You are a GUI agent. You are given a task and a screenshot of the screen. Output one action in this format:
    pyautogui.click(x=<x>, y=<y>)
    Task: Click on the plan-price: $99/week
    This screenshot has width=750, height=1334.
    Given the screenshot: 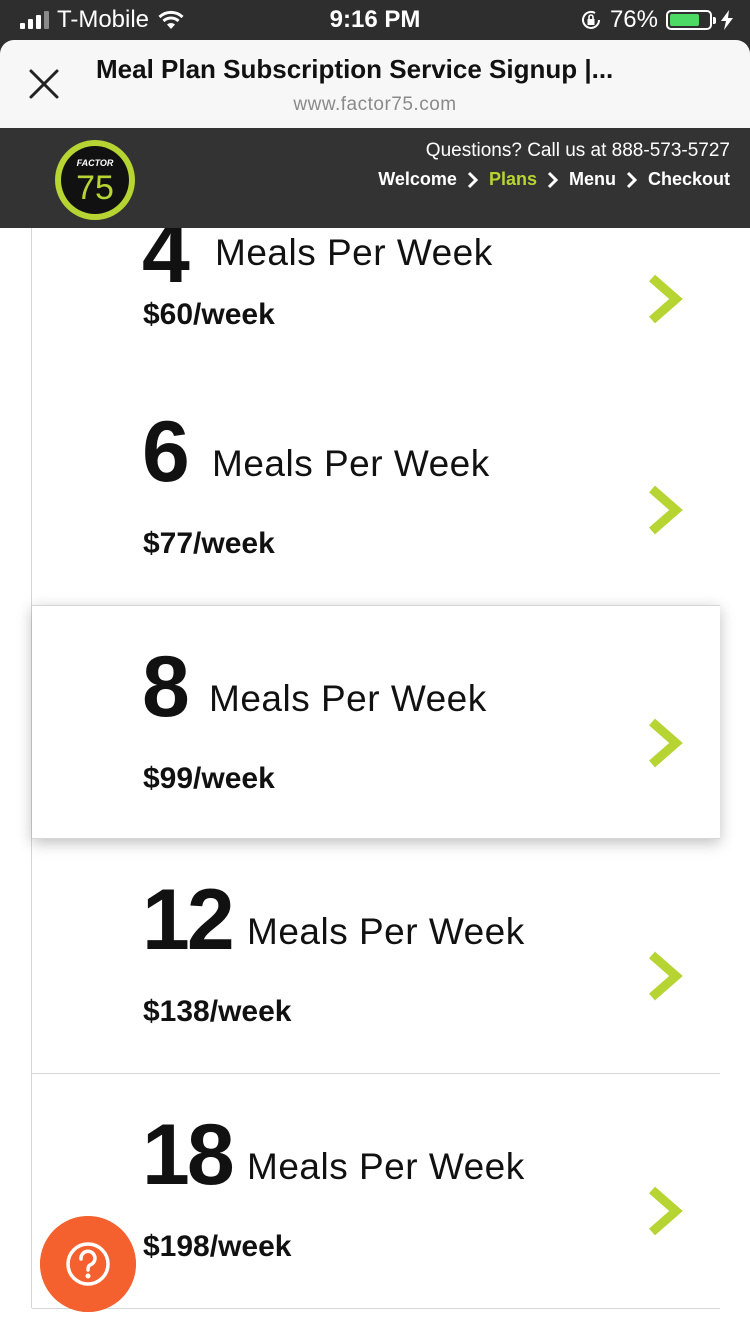 What is the action you would take?
    pyautogui.click(x=209, y=778)
    